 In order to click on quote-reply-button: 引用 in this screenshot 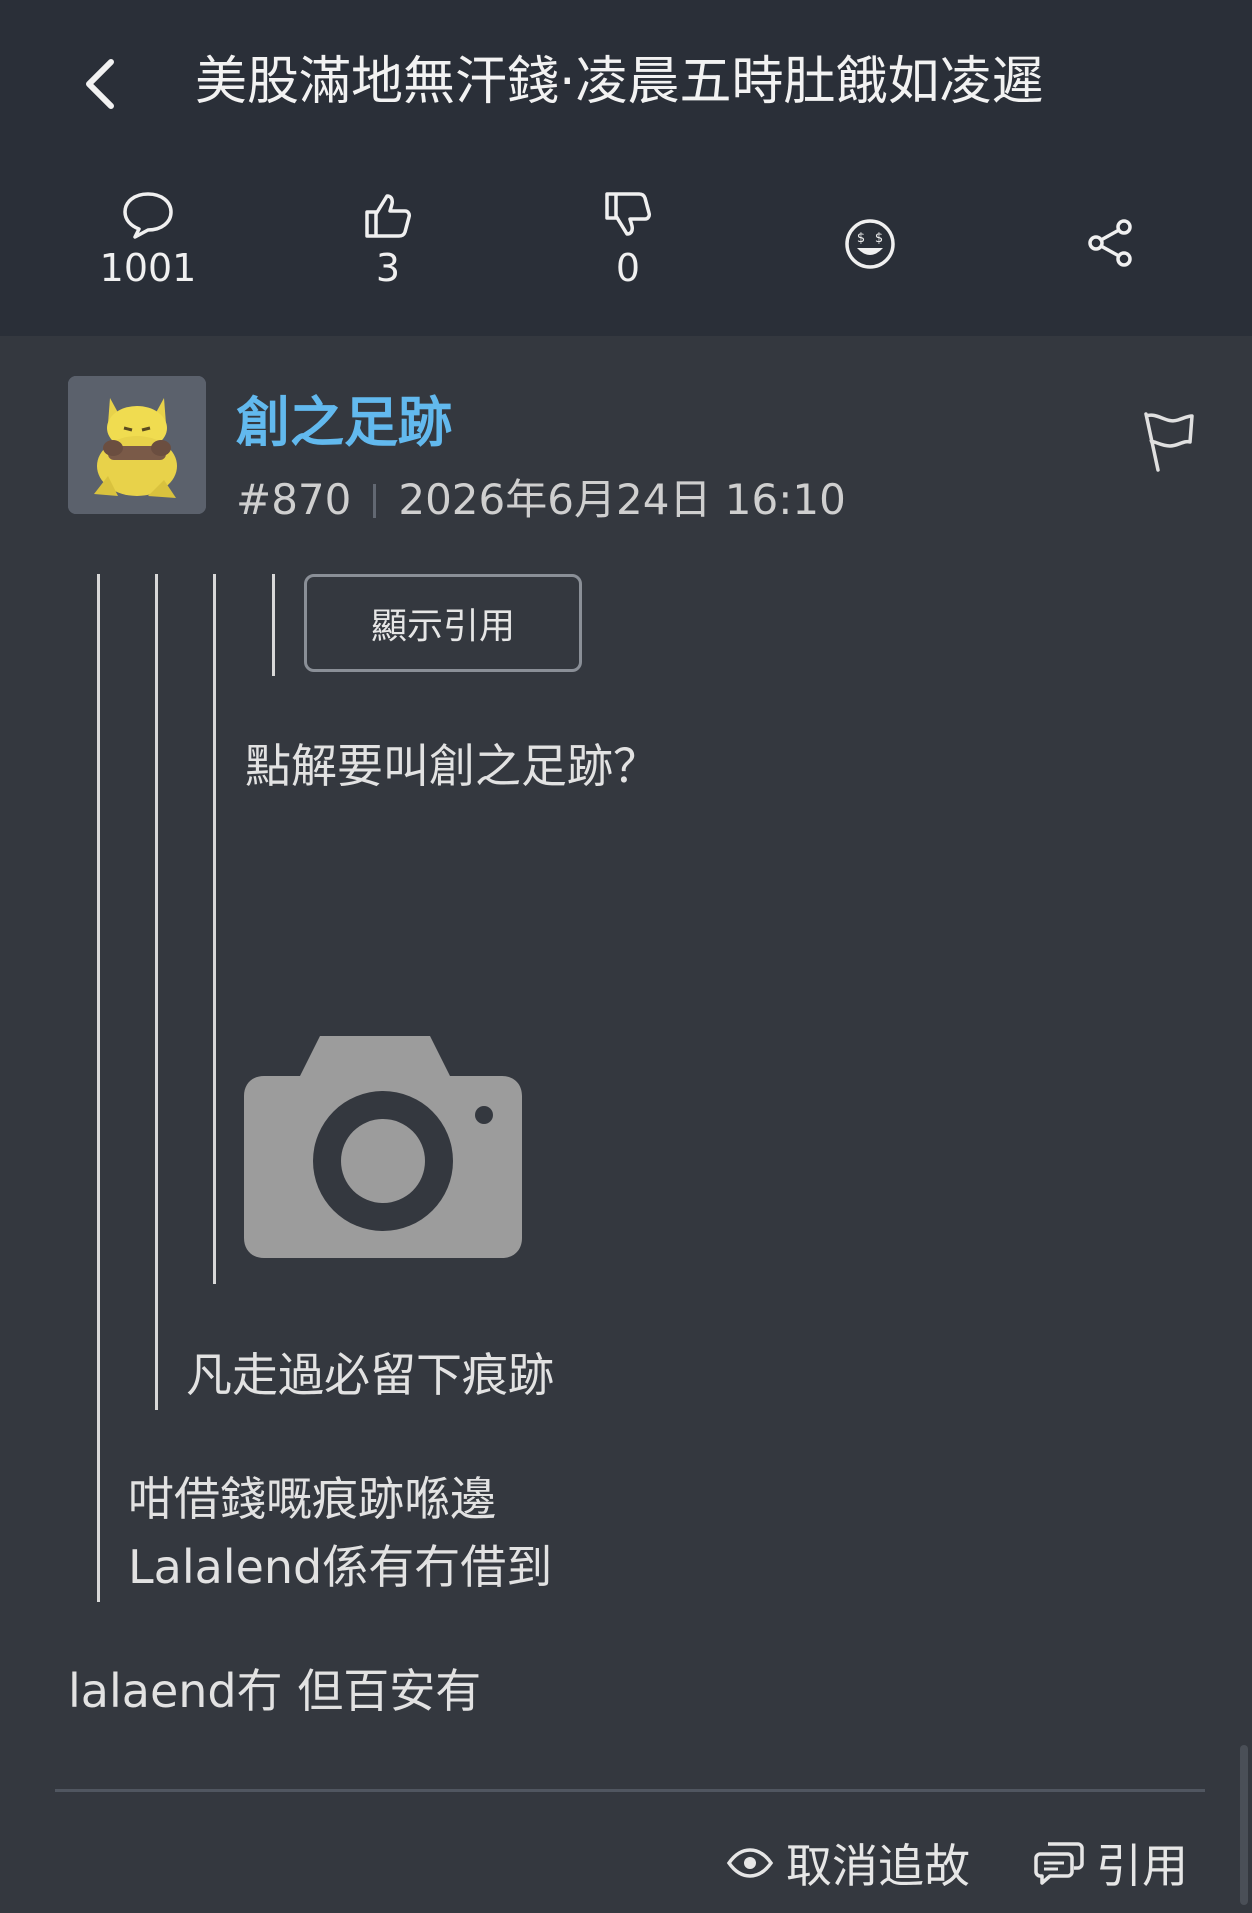, I will do `click(1111, 1863)`.